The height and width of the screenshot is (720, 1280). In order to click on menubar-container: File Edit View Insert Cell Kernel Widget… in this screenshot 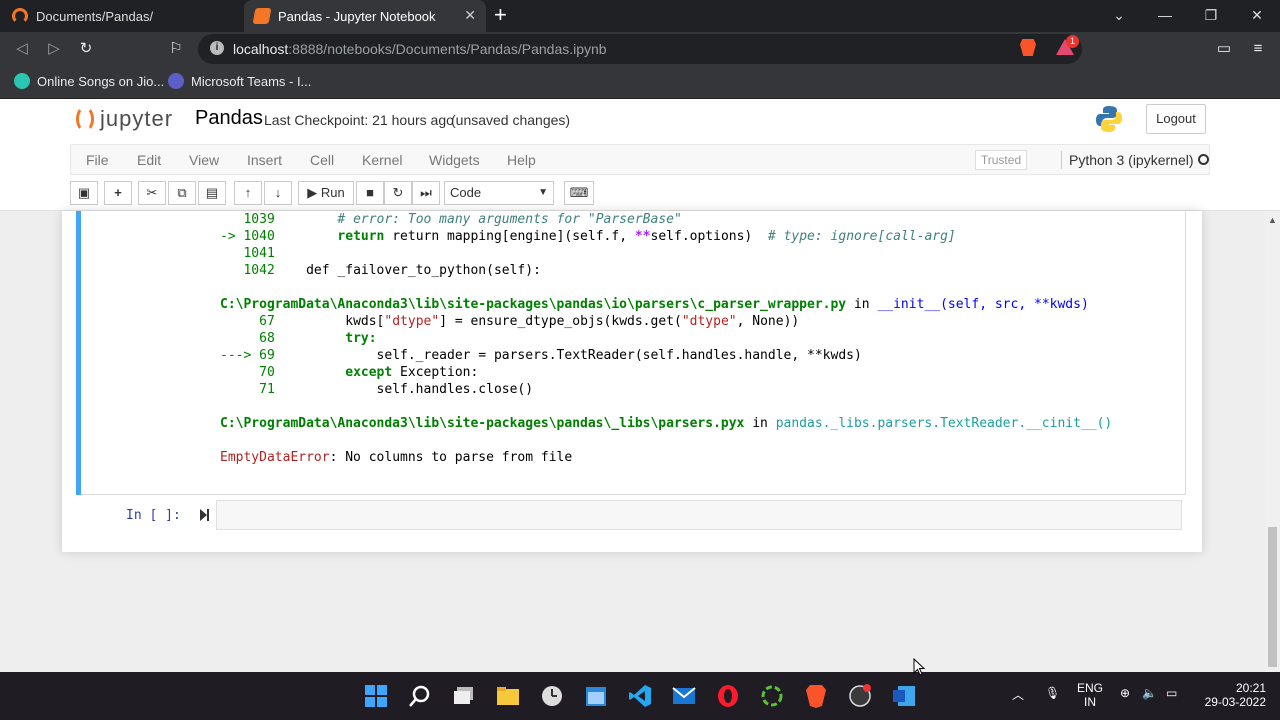, I will do `click(640, 159)`.